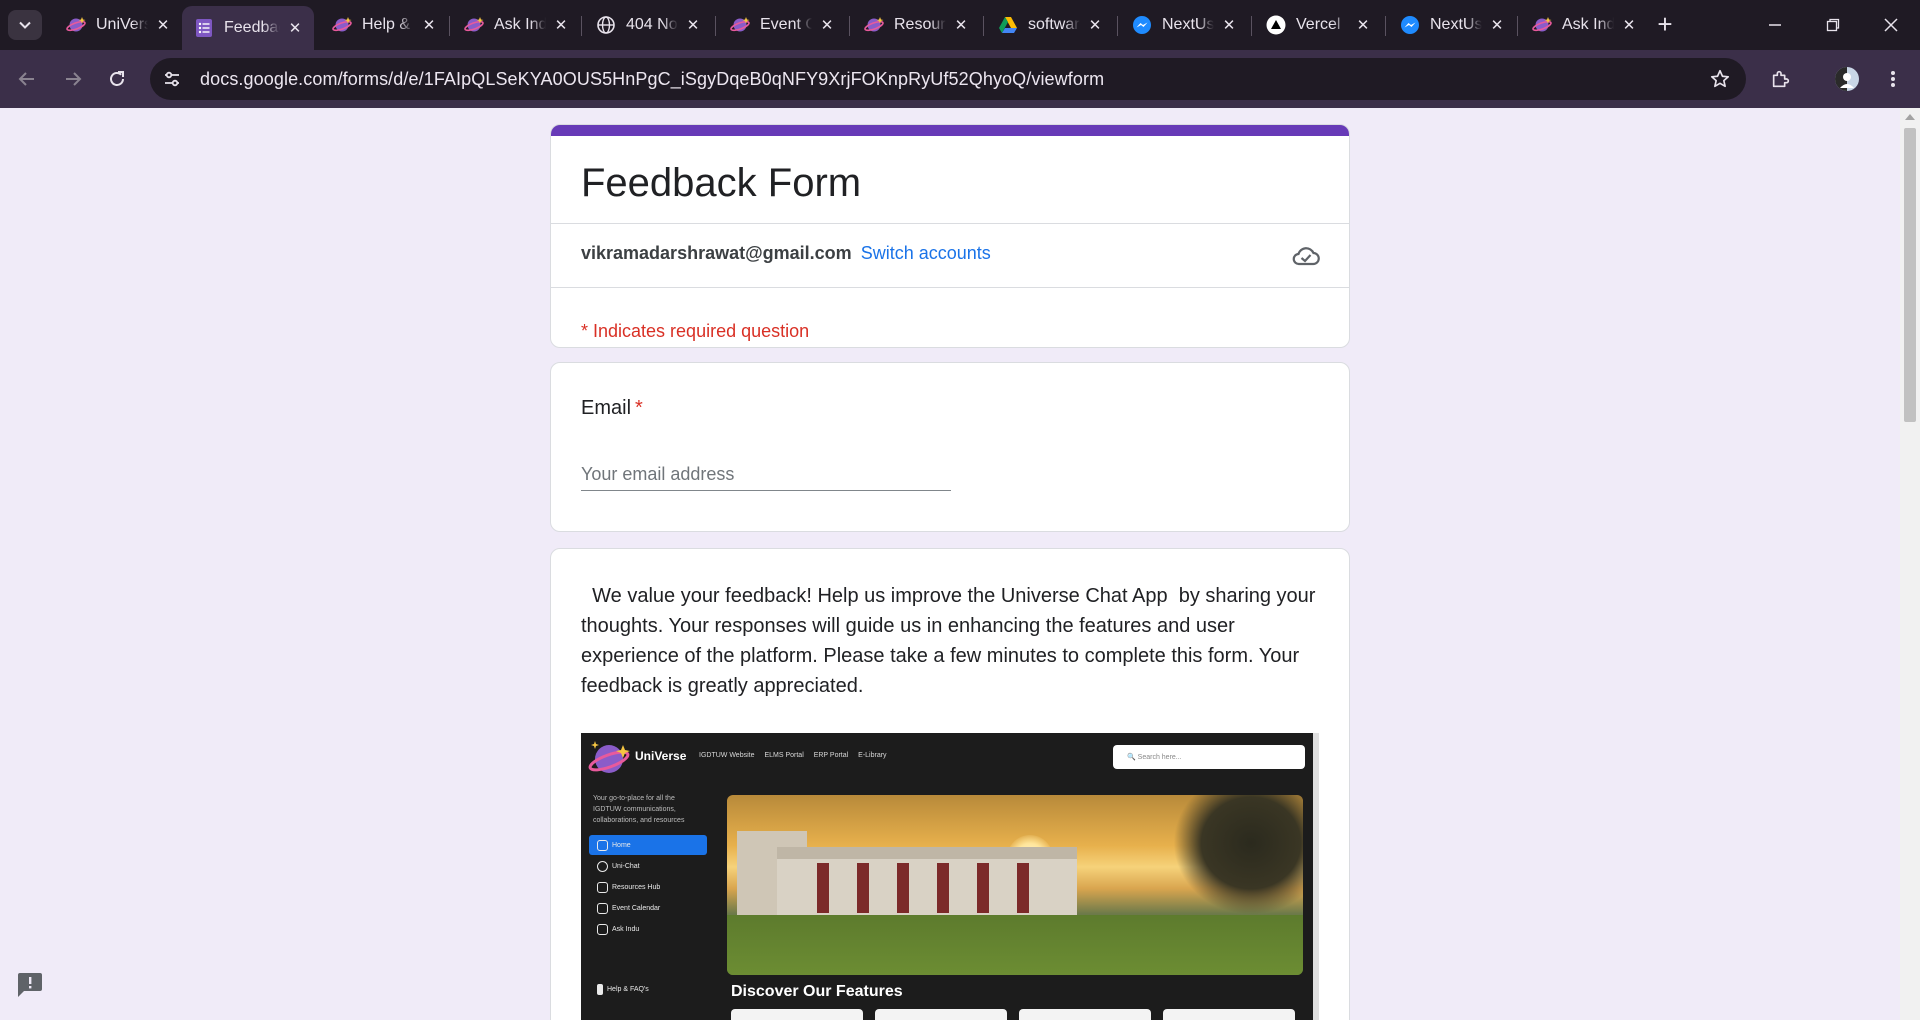  I want to click on tab-title: Ask Indu, so click(520, 24).